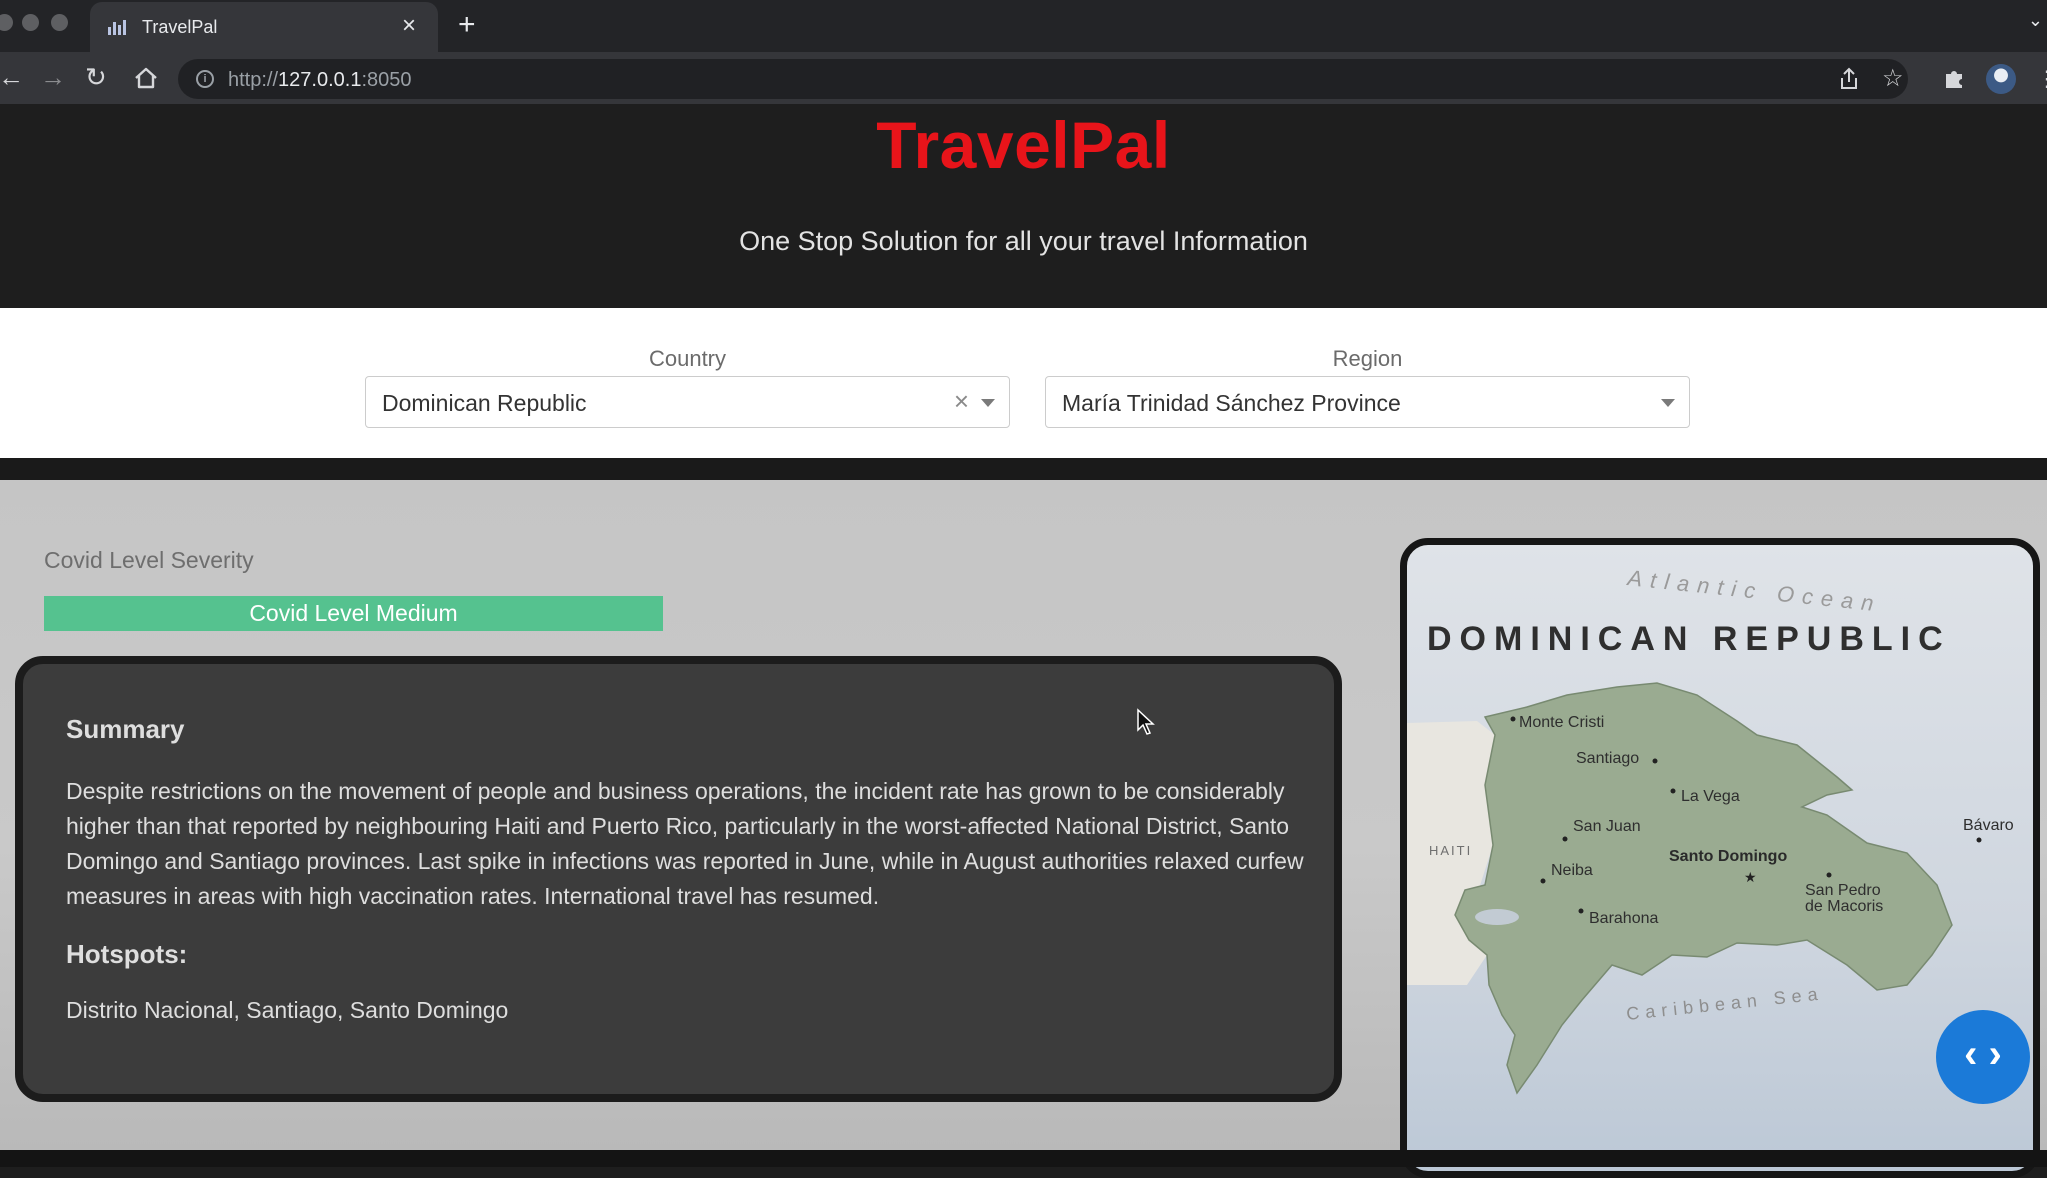 Image resolution: width=2047 pixels, height=1178 pixels. What do you see at coordinates (149, 560) in the screenshot?
I see `covid-severity-label: Covid Level Severity` at bounding box center [149, 560].